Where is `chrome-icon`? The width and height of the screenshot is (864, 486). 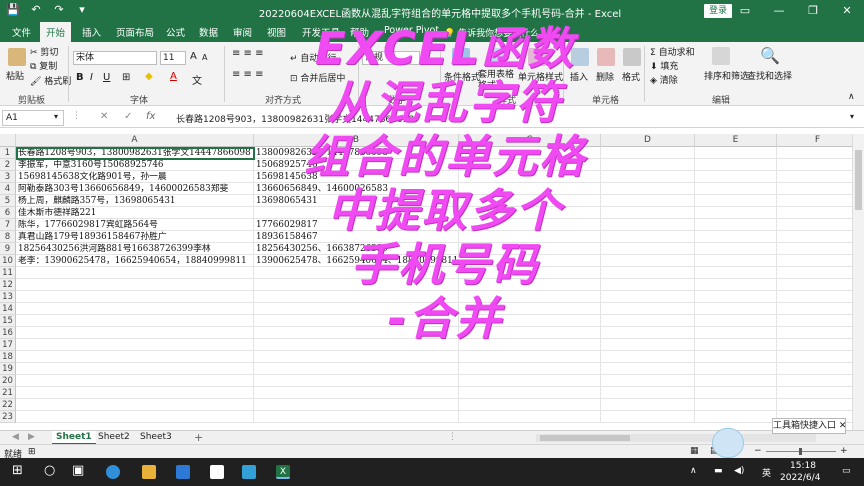
chrome-icon is located at coordinates (249, 472).